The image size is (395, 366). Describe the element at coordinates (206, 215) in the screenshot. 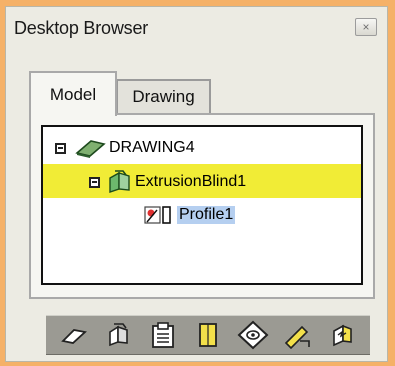

I see `tree-node-label: Profile1` at that location.